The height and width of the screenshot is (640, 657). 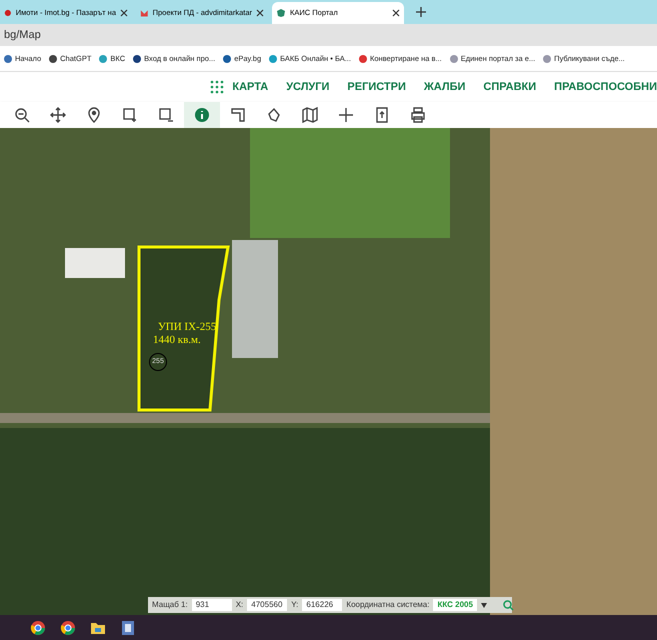 What do you see at coordinates (95, 263) in the screenshot?
I see `building-roof` at bounding box center [95, 263].